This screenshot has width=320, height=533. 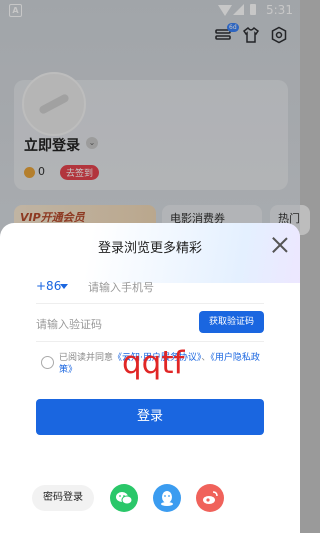 What do you see at coordinates (210, 498) in the screenshot?
I see `weibo-icon` at bounding box center [210, 498].